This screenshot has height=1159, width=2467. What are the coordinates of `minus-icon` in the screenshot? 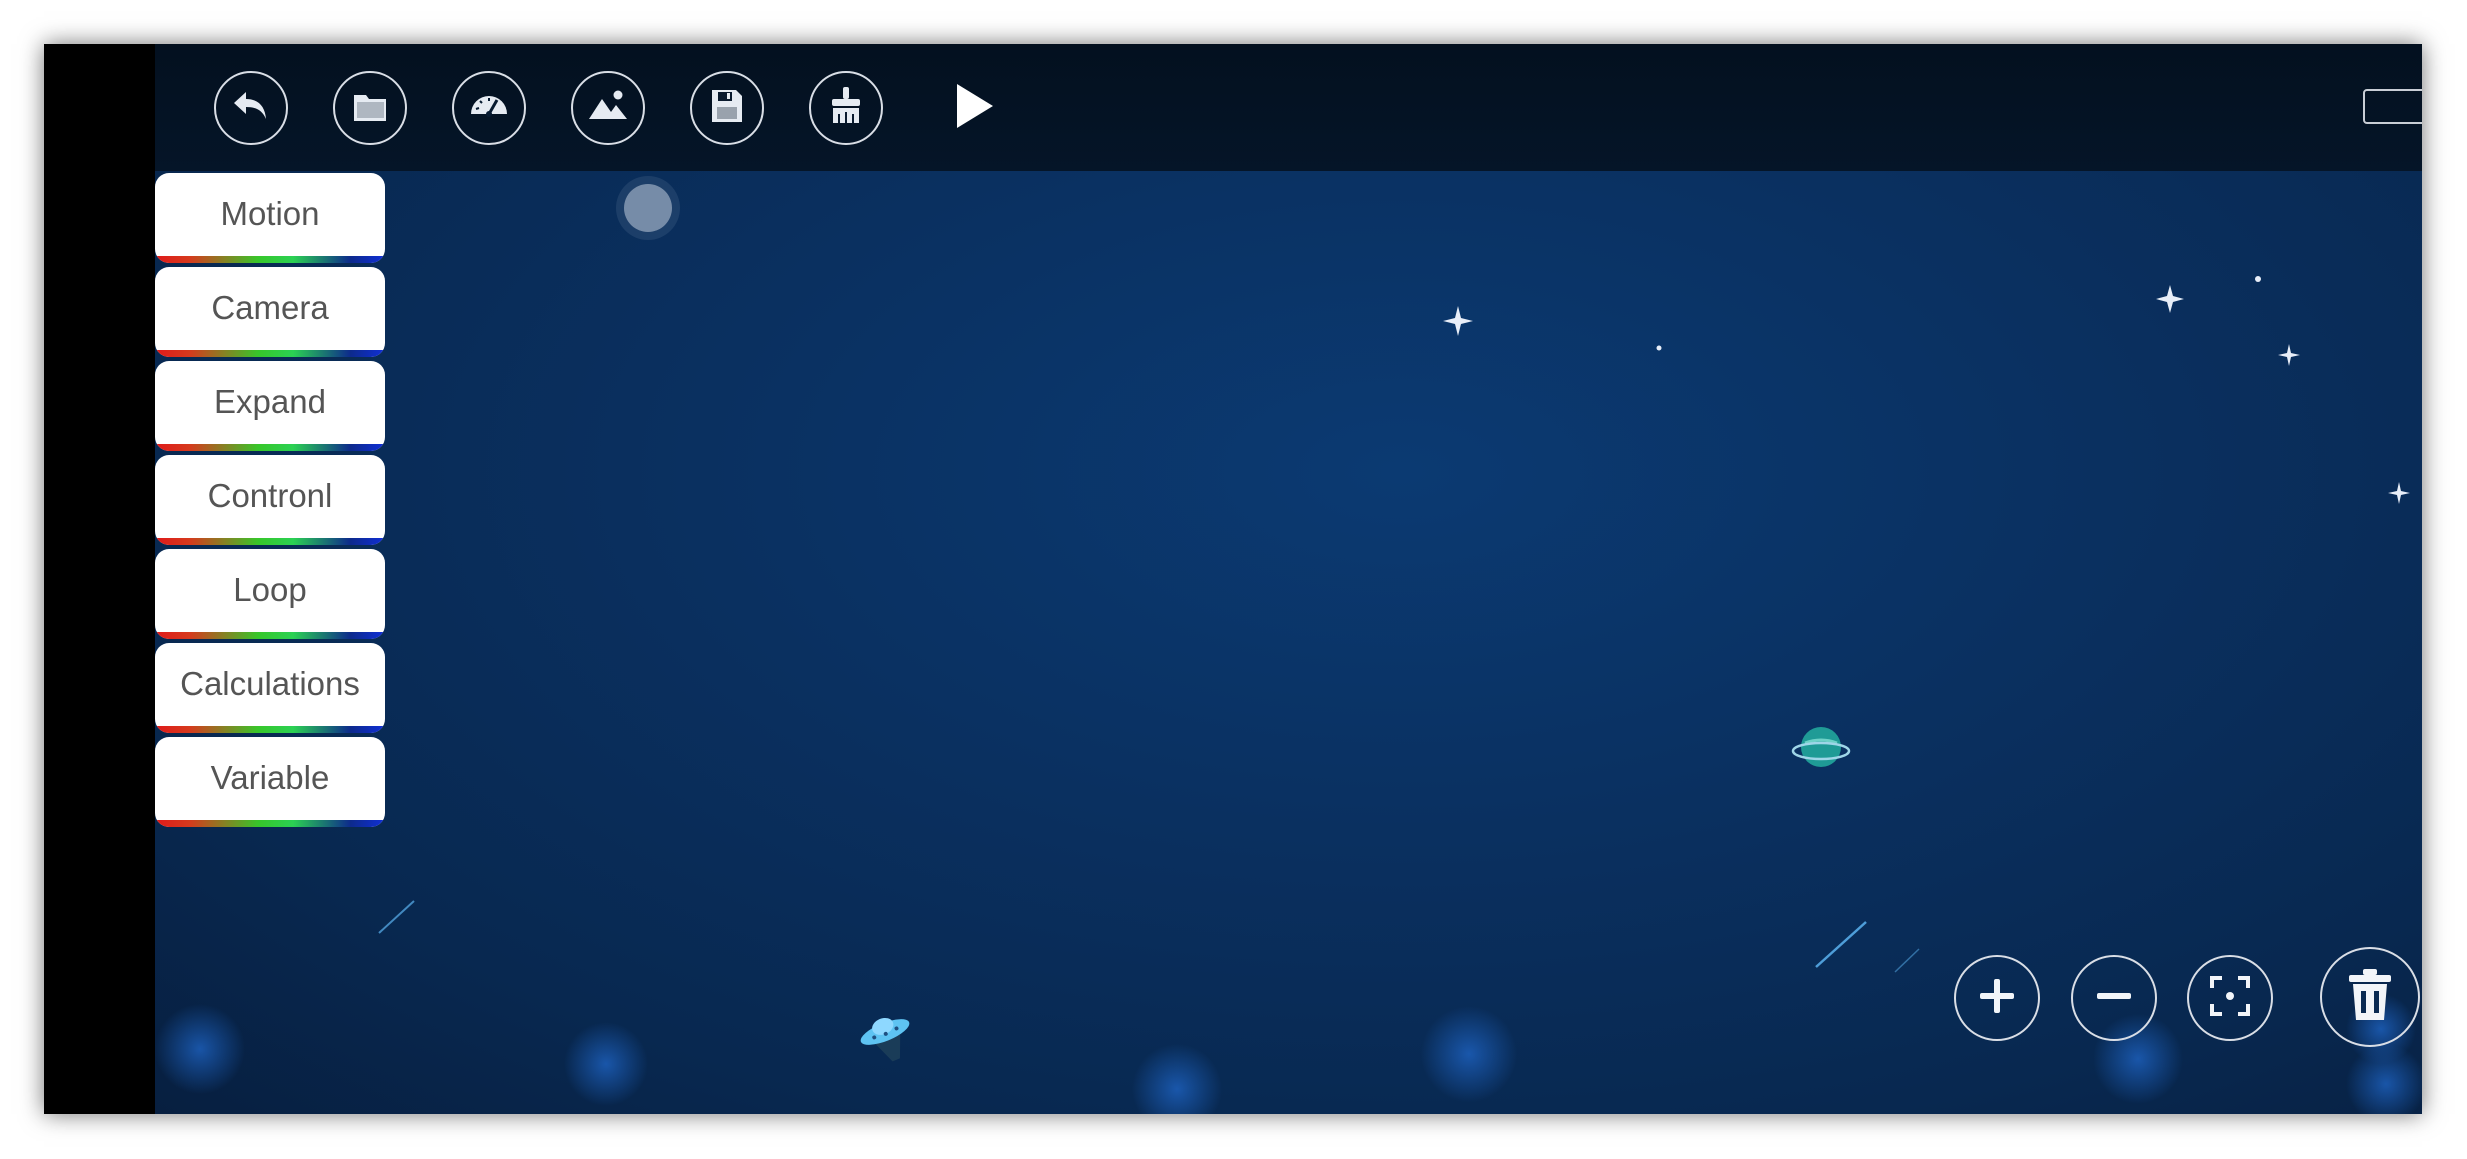 It's located at (2114, 998).